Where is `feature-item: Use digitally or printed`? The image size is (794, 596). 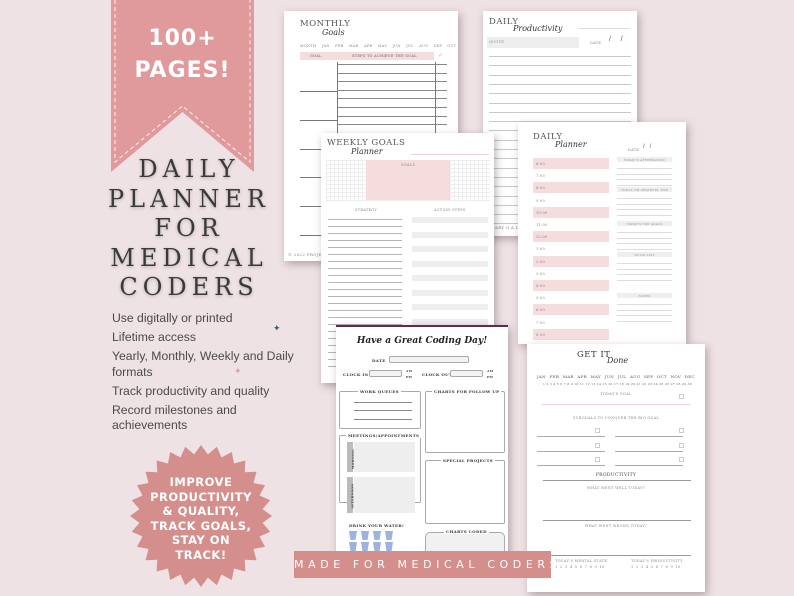 feature-item: Use digitally or printed is located at coordinates (172, 318).